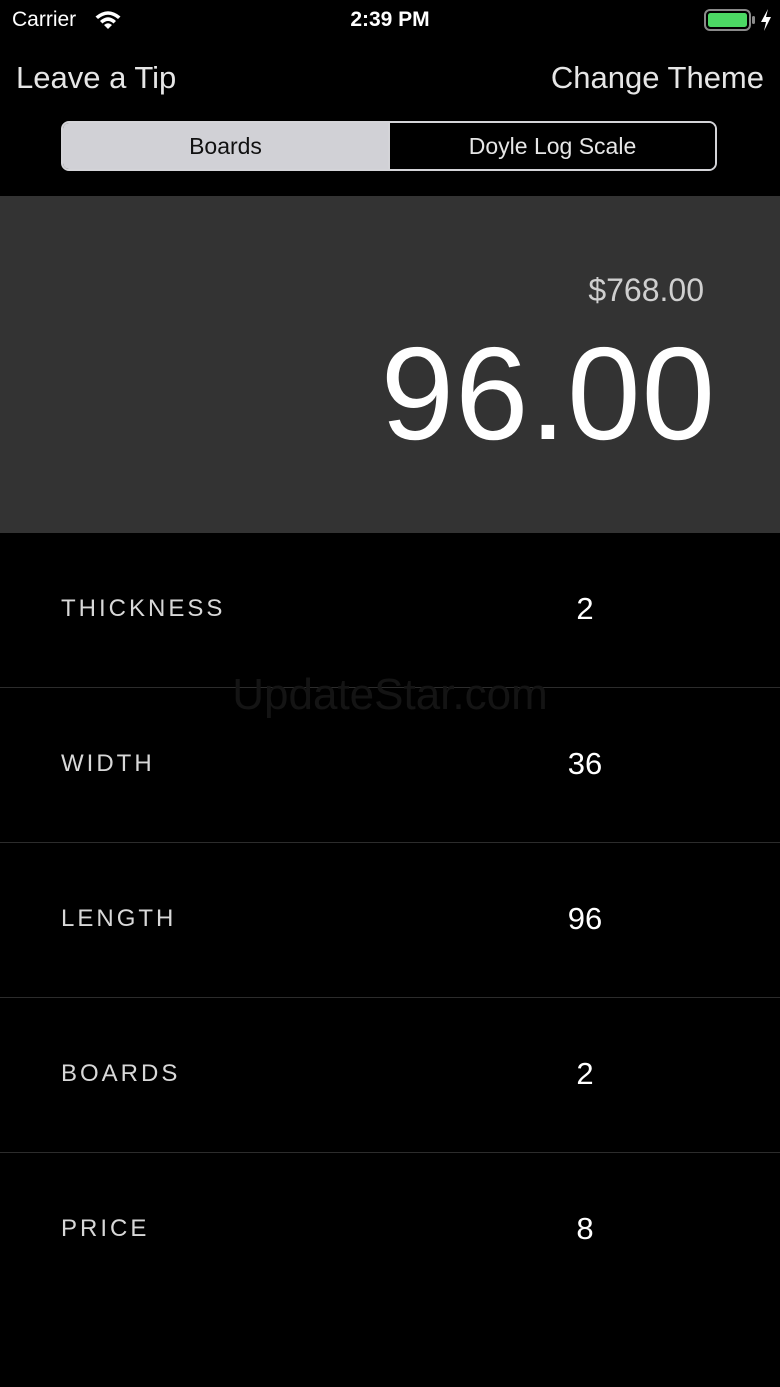  Describe the element at coordinates (585, 1074) in the screenshot. I see `boards-value: 2` at that location.